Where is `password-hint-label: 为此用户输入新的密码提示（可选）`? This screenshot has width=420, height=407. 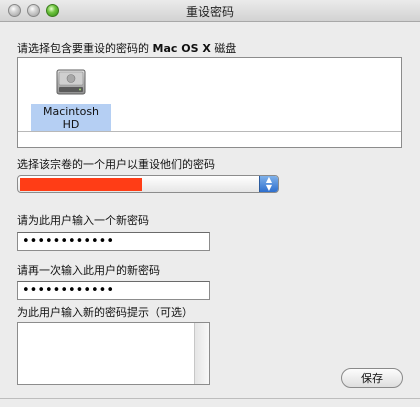
password-hint-label: 为此用户输入新的密码提示（可选） is located at coordinates (105, 312).